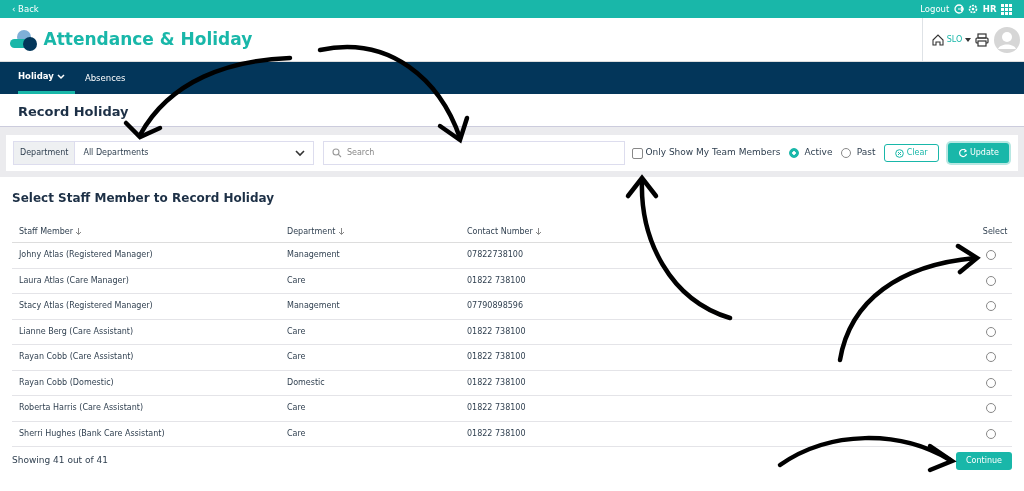 The width and height of the screenshot is (1024, 491). Describe the element at coordinates (153, 231) in the screenshot. I see `column-header: Staff Member` at that location.